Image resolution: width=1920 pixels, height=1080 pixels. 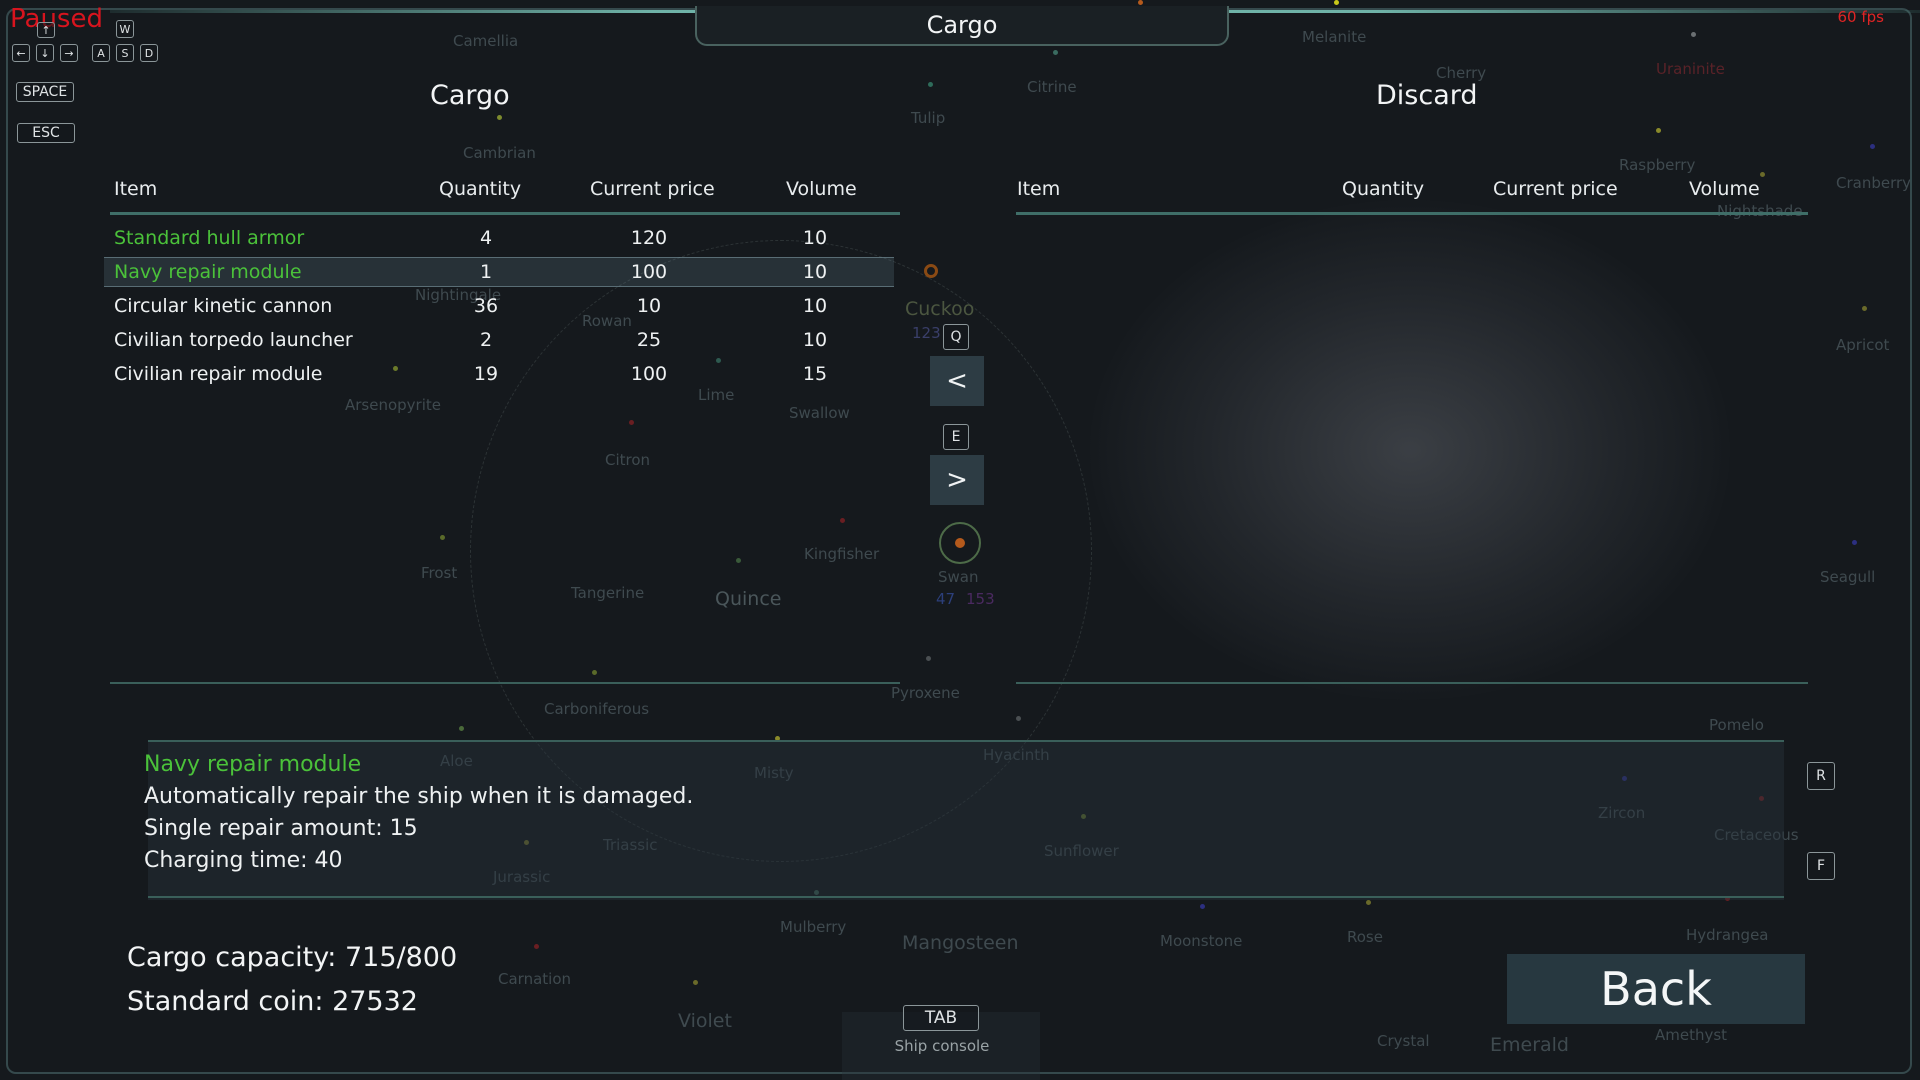 What do you see at coordinates (223, 306) in the screenshot?
I see `cargo-item-name: Circular kinetic cannon` at bounding box center [223, 306].